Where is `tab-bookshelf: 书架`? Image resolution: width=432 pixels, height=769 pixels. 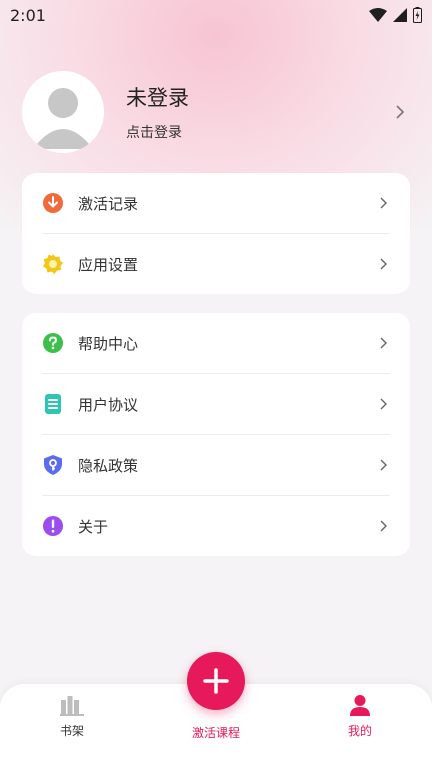 tab-bookshelf: 书架 is located at coordinates (72, 716).